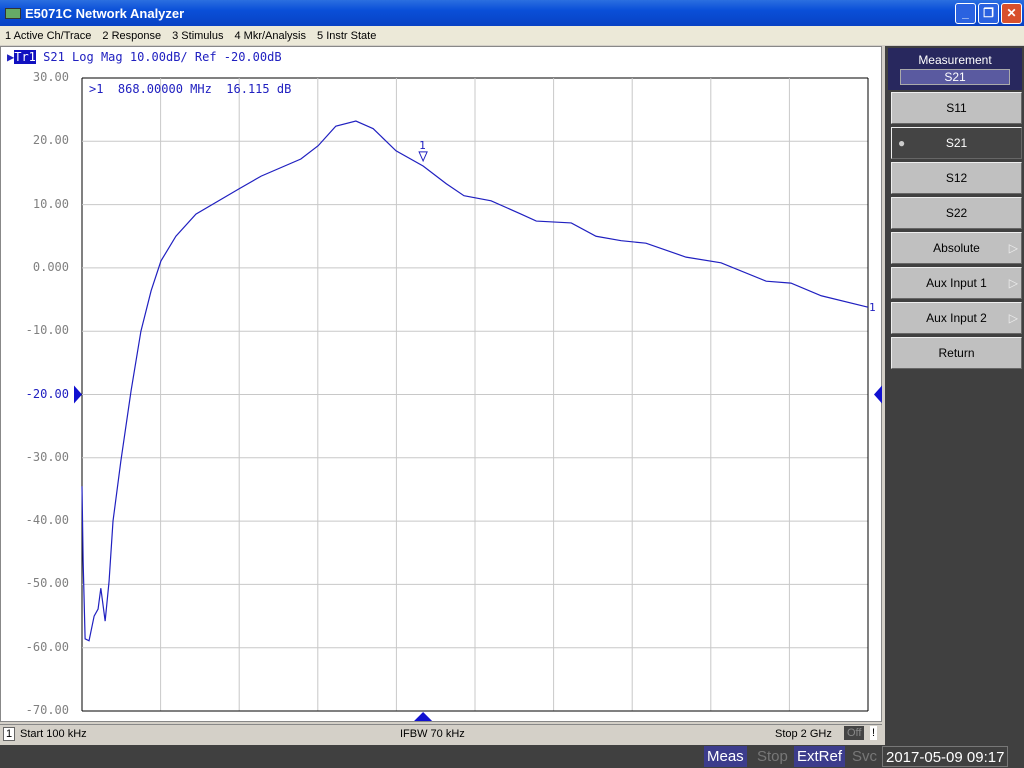 The height and width of the screenshot is (768, 1024). I want to click on channel-number: 1, so click(9, 734).